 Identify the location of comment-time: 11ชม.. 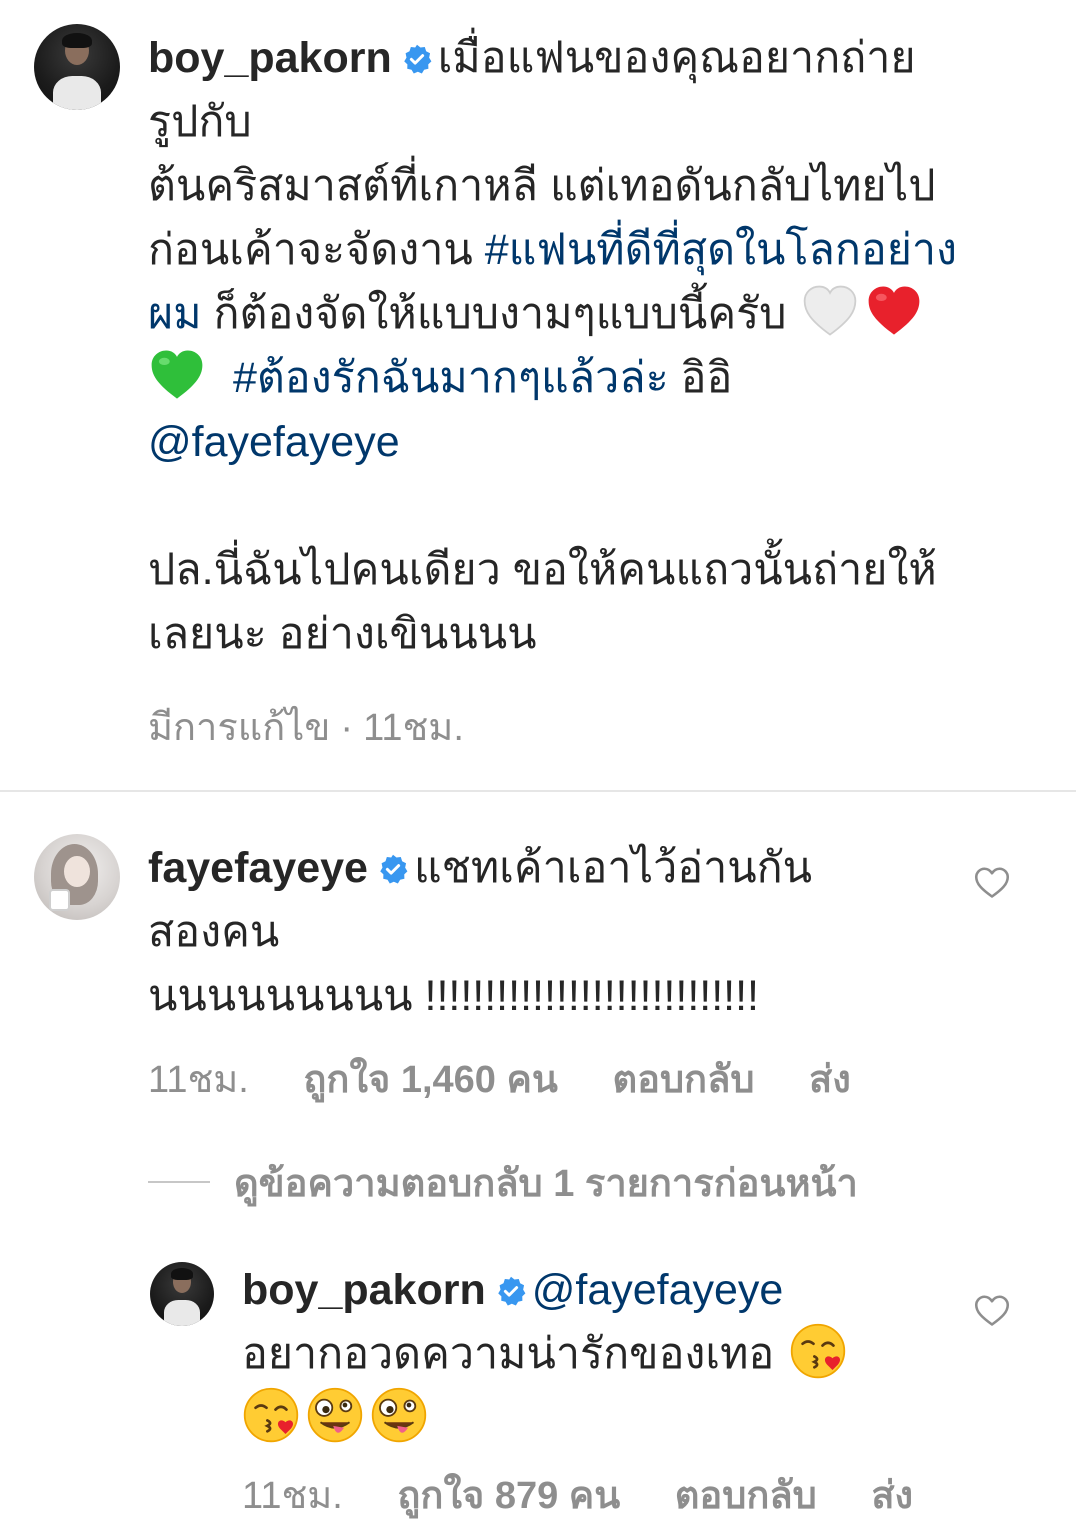
(198, 1080).